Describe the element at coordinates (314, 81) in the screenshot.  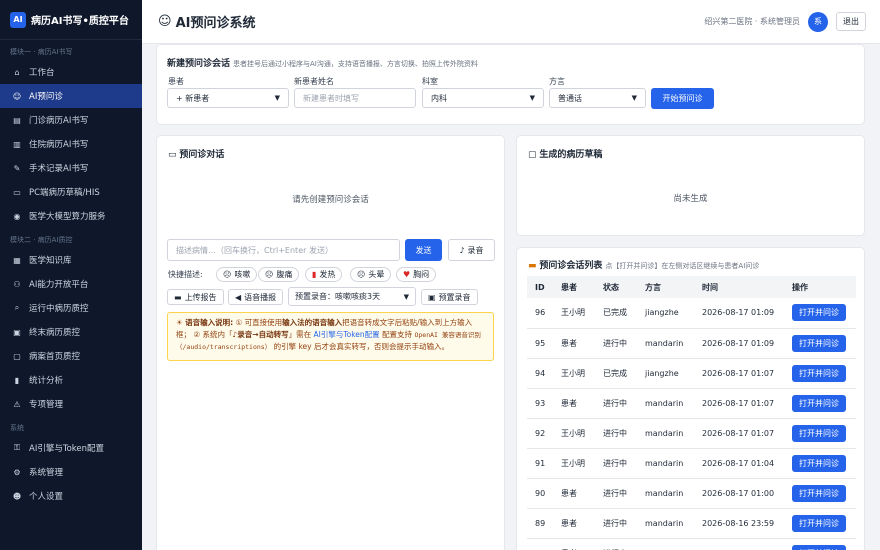
I see `new-patient-name-label: 新患者姓名` at that location.